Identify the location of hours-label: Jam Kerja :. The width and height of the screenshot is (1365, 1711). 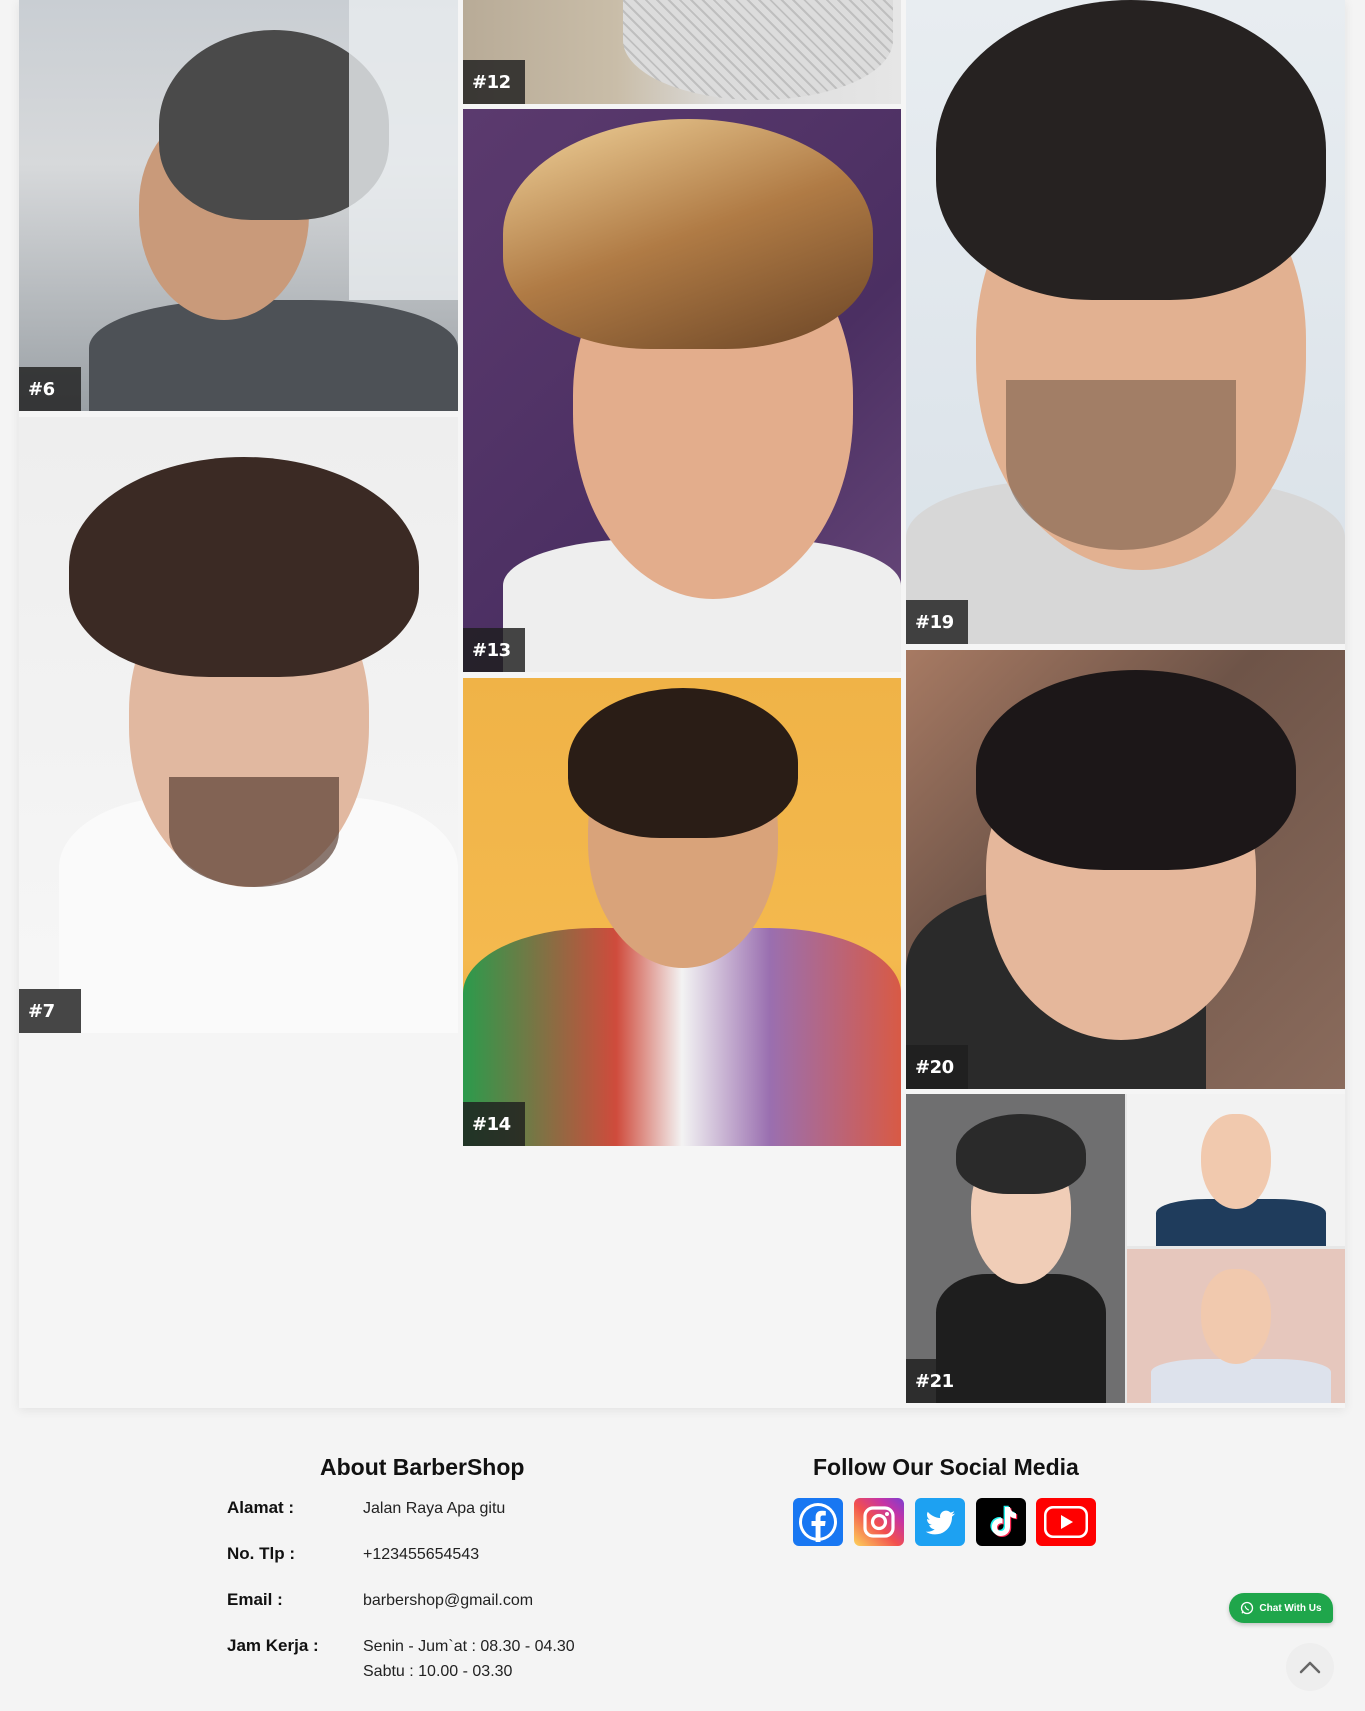
(273, 1645).